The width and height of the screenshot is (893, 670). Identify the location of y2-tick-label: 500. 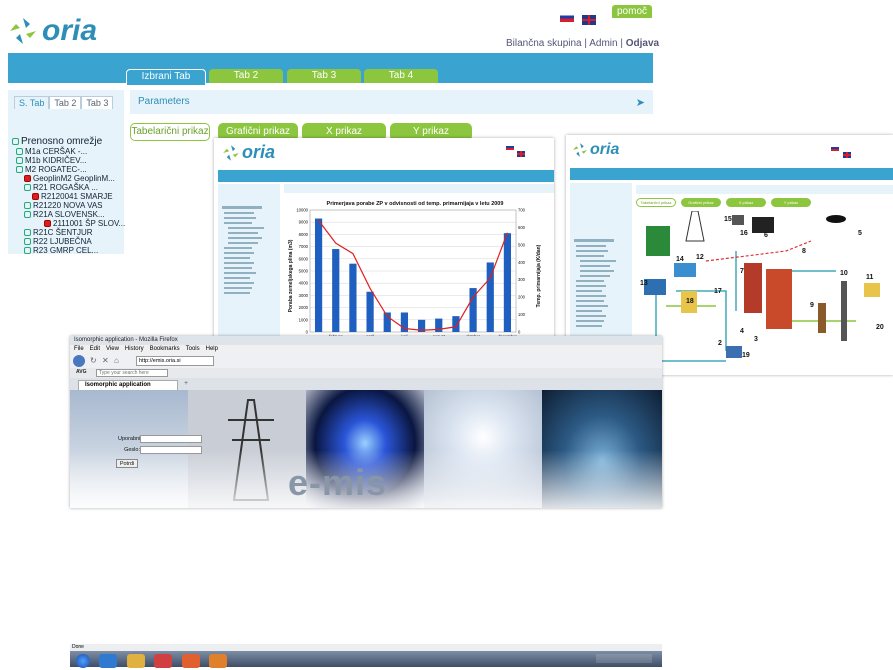
(522, 244).